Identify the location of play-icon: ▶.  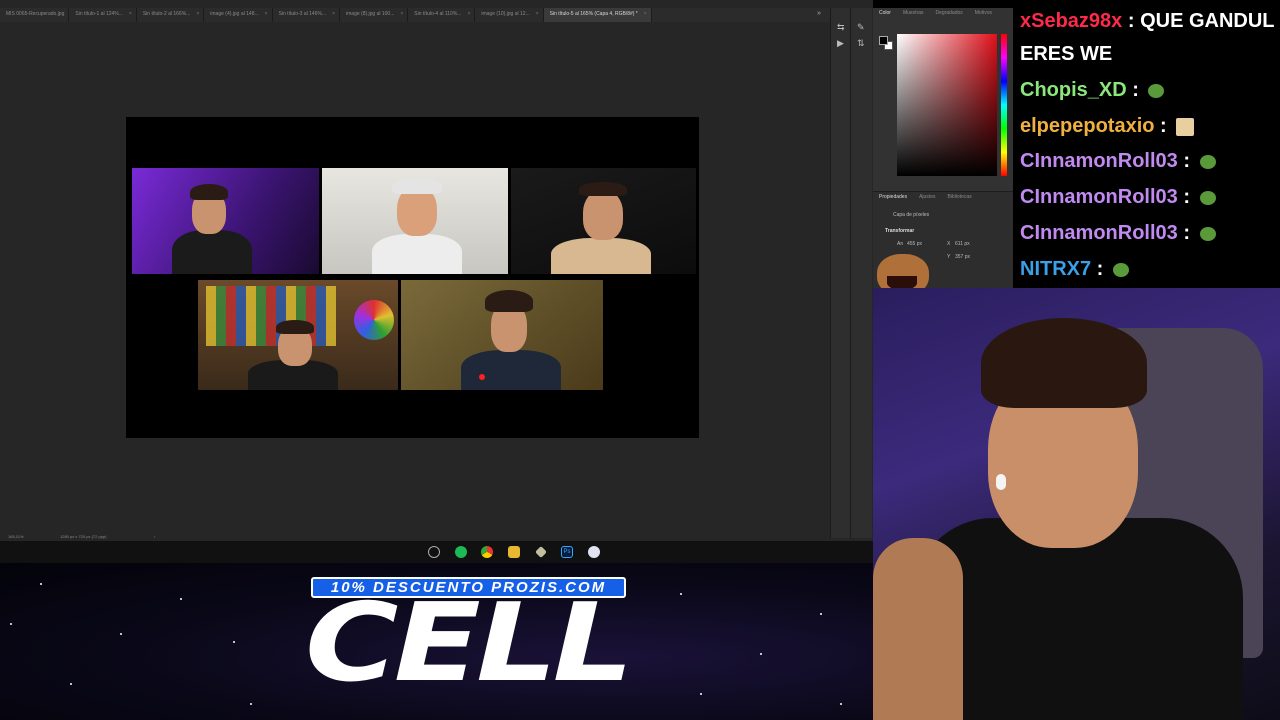
(840, 43).